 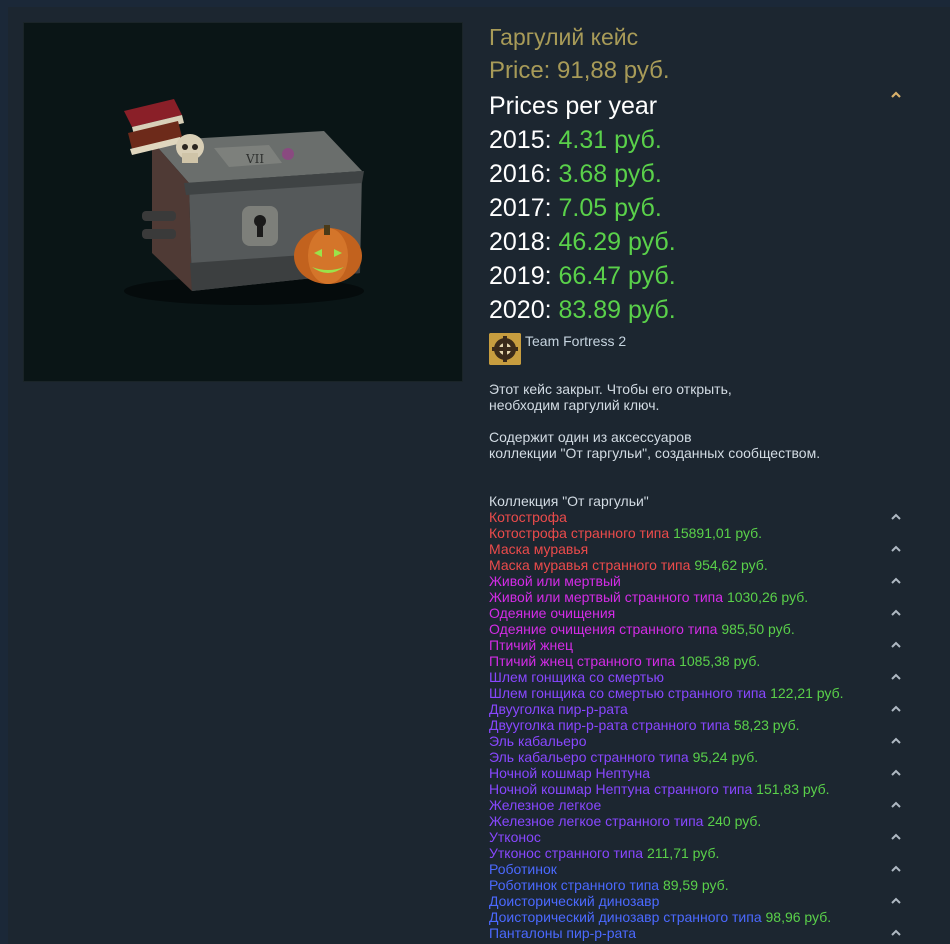 What do you see at coordinates (704, 209) in the screenshot?
I see `year-price-row: 2017: 7.05 руб.` at bounding box center [704, 209].